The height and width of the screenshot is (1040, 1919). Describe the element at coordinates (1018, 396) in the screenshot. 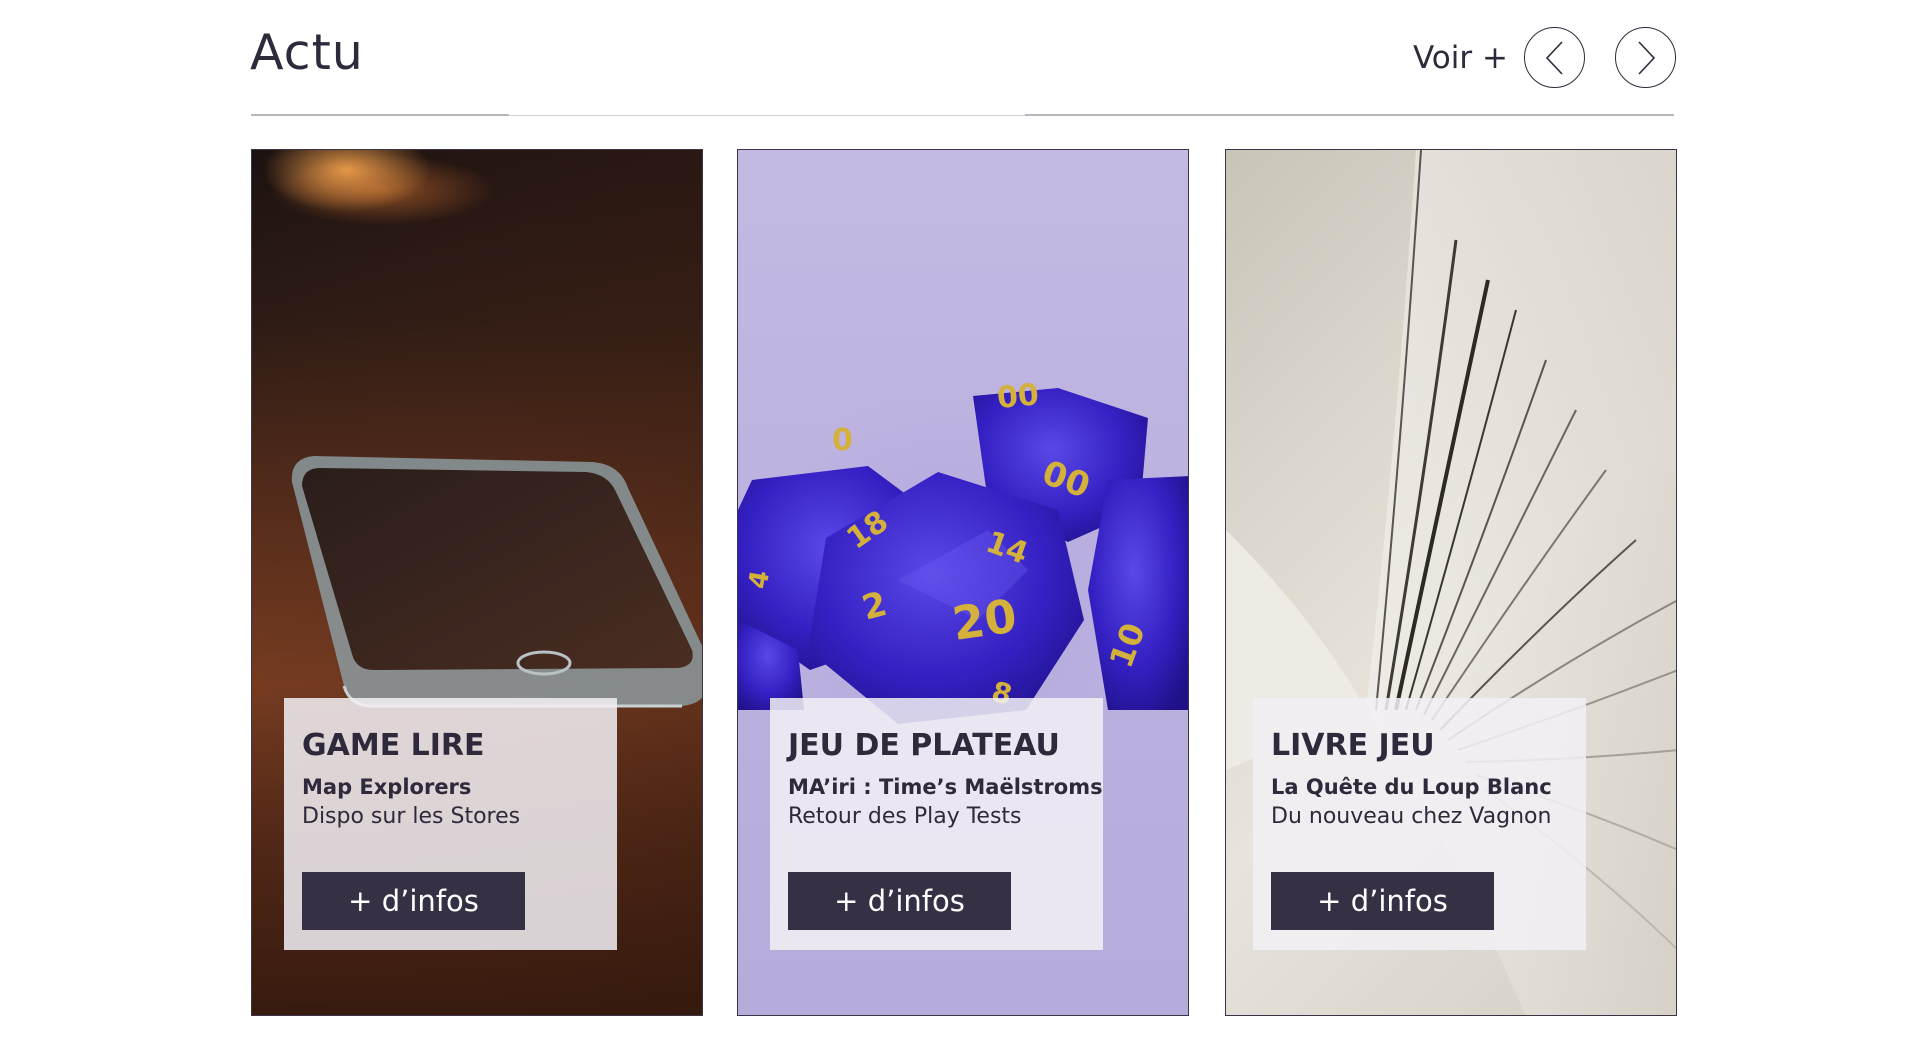

I see `svg-text: 00` at that location.